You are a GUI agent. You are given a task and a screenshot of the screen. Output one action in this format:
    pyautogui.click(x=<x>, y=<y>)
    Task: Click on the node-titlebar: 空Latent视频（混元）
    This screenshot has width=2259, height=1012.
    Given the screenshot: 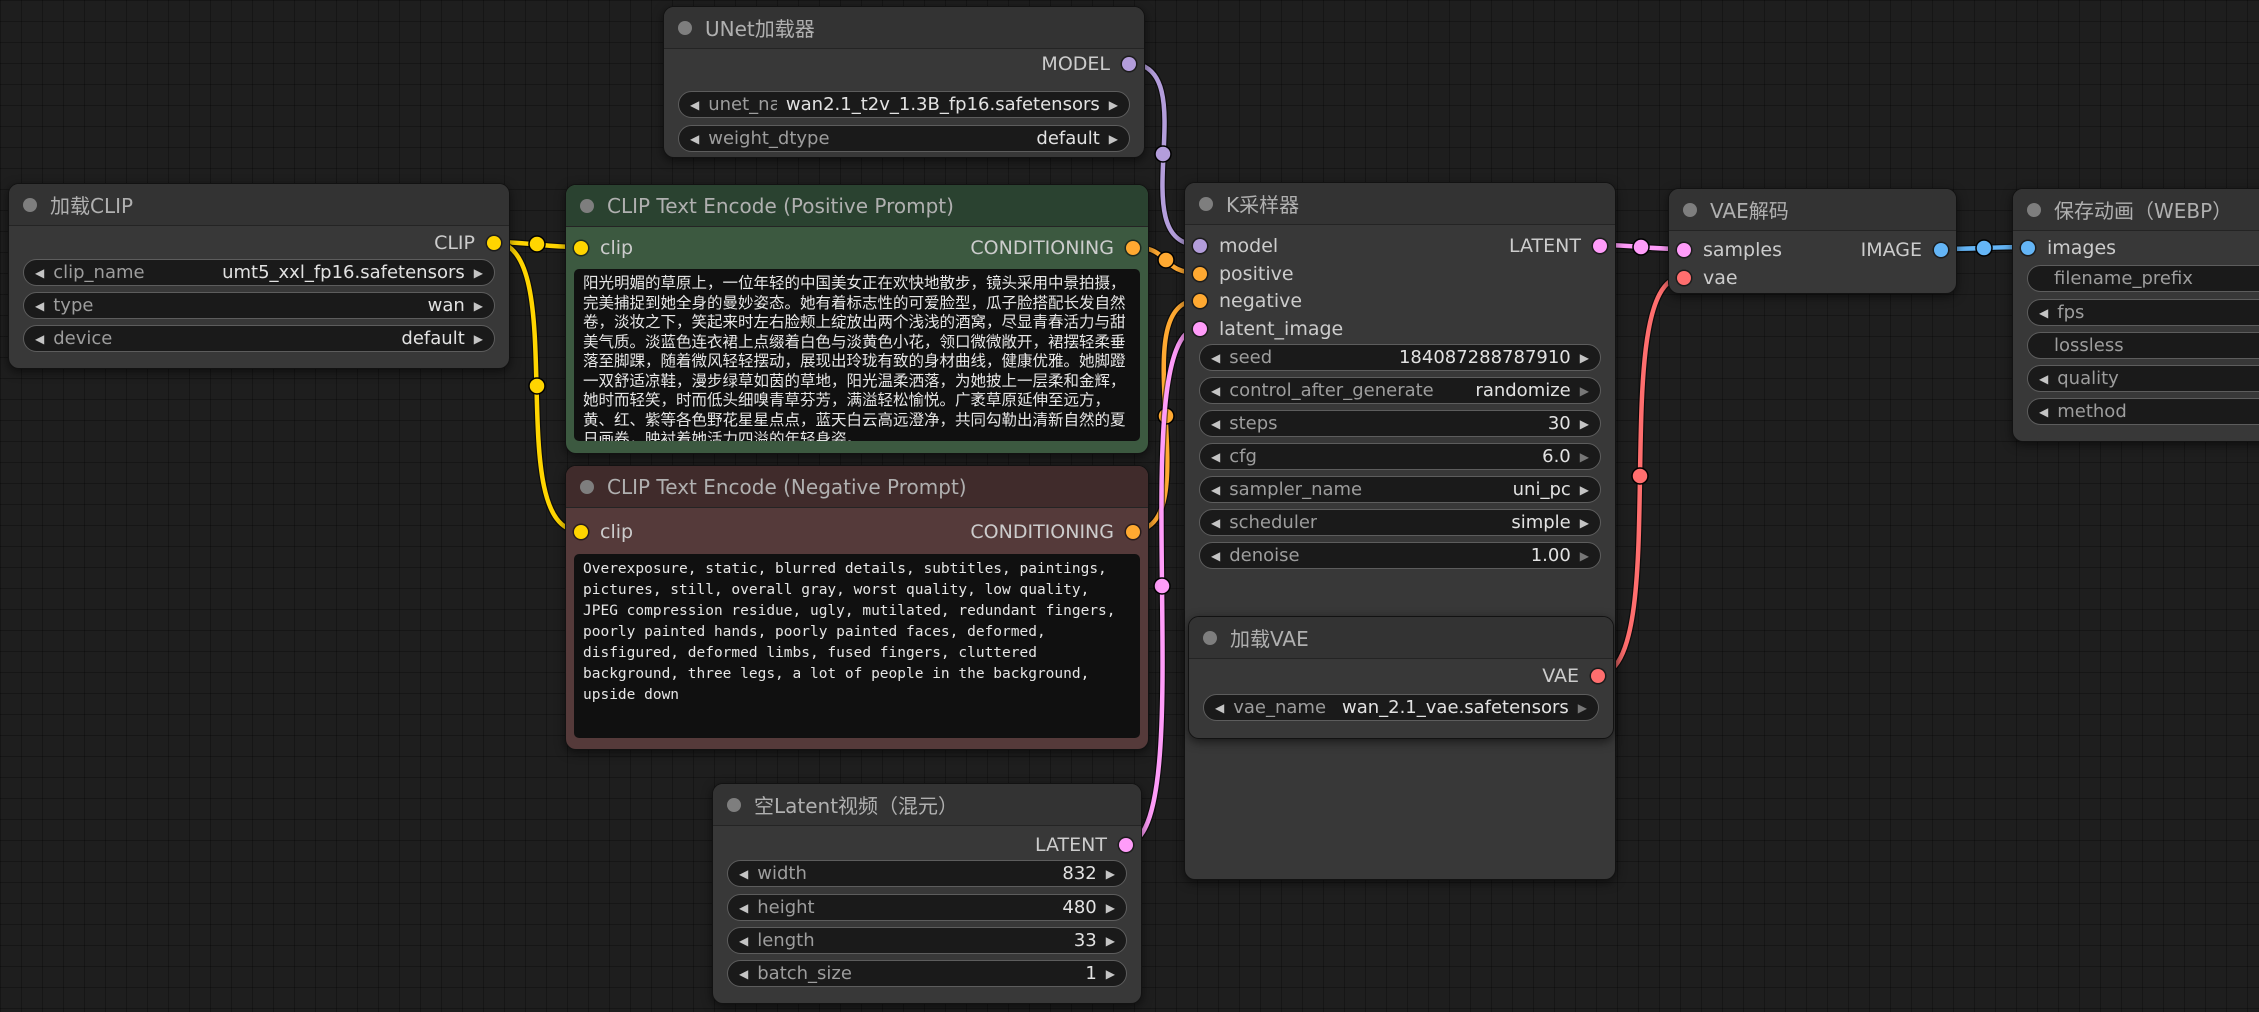 What is the action you would take?
    pyautogui.click(x=927, y=805)
    